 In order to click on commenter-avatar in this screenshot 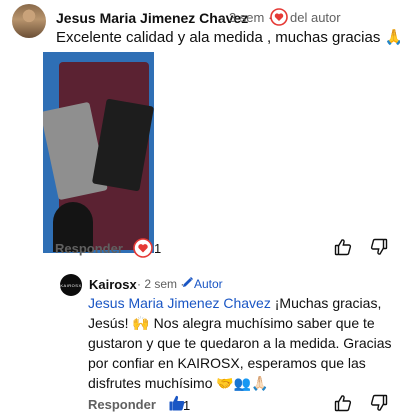, I will do `click(29, 21)`.